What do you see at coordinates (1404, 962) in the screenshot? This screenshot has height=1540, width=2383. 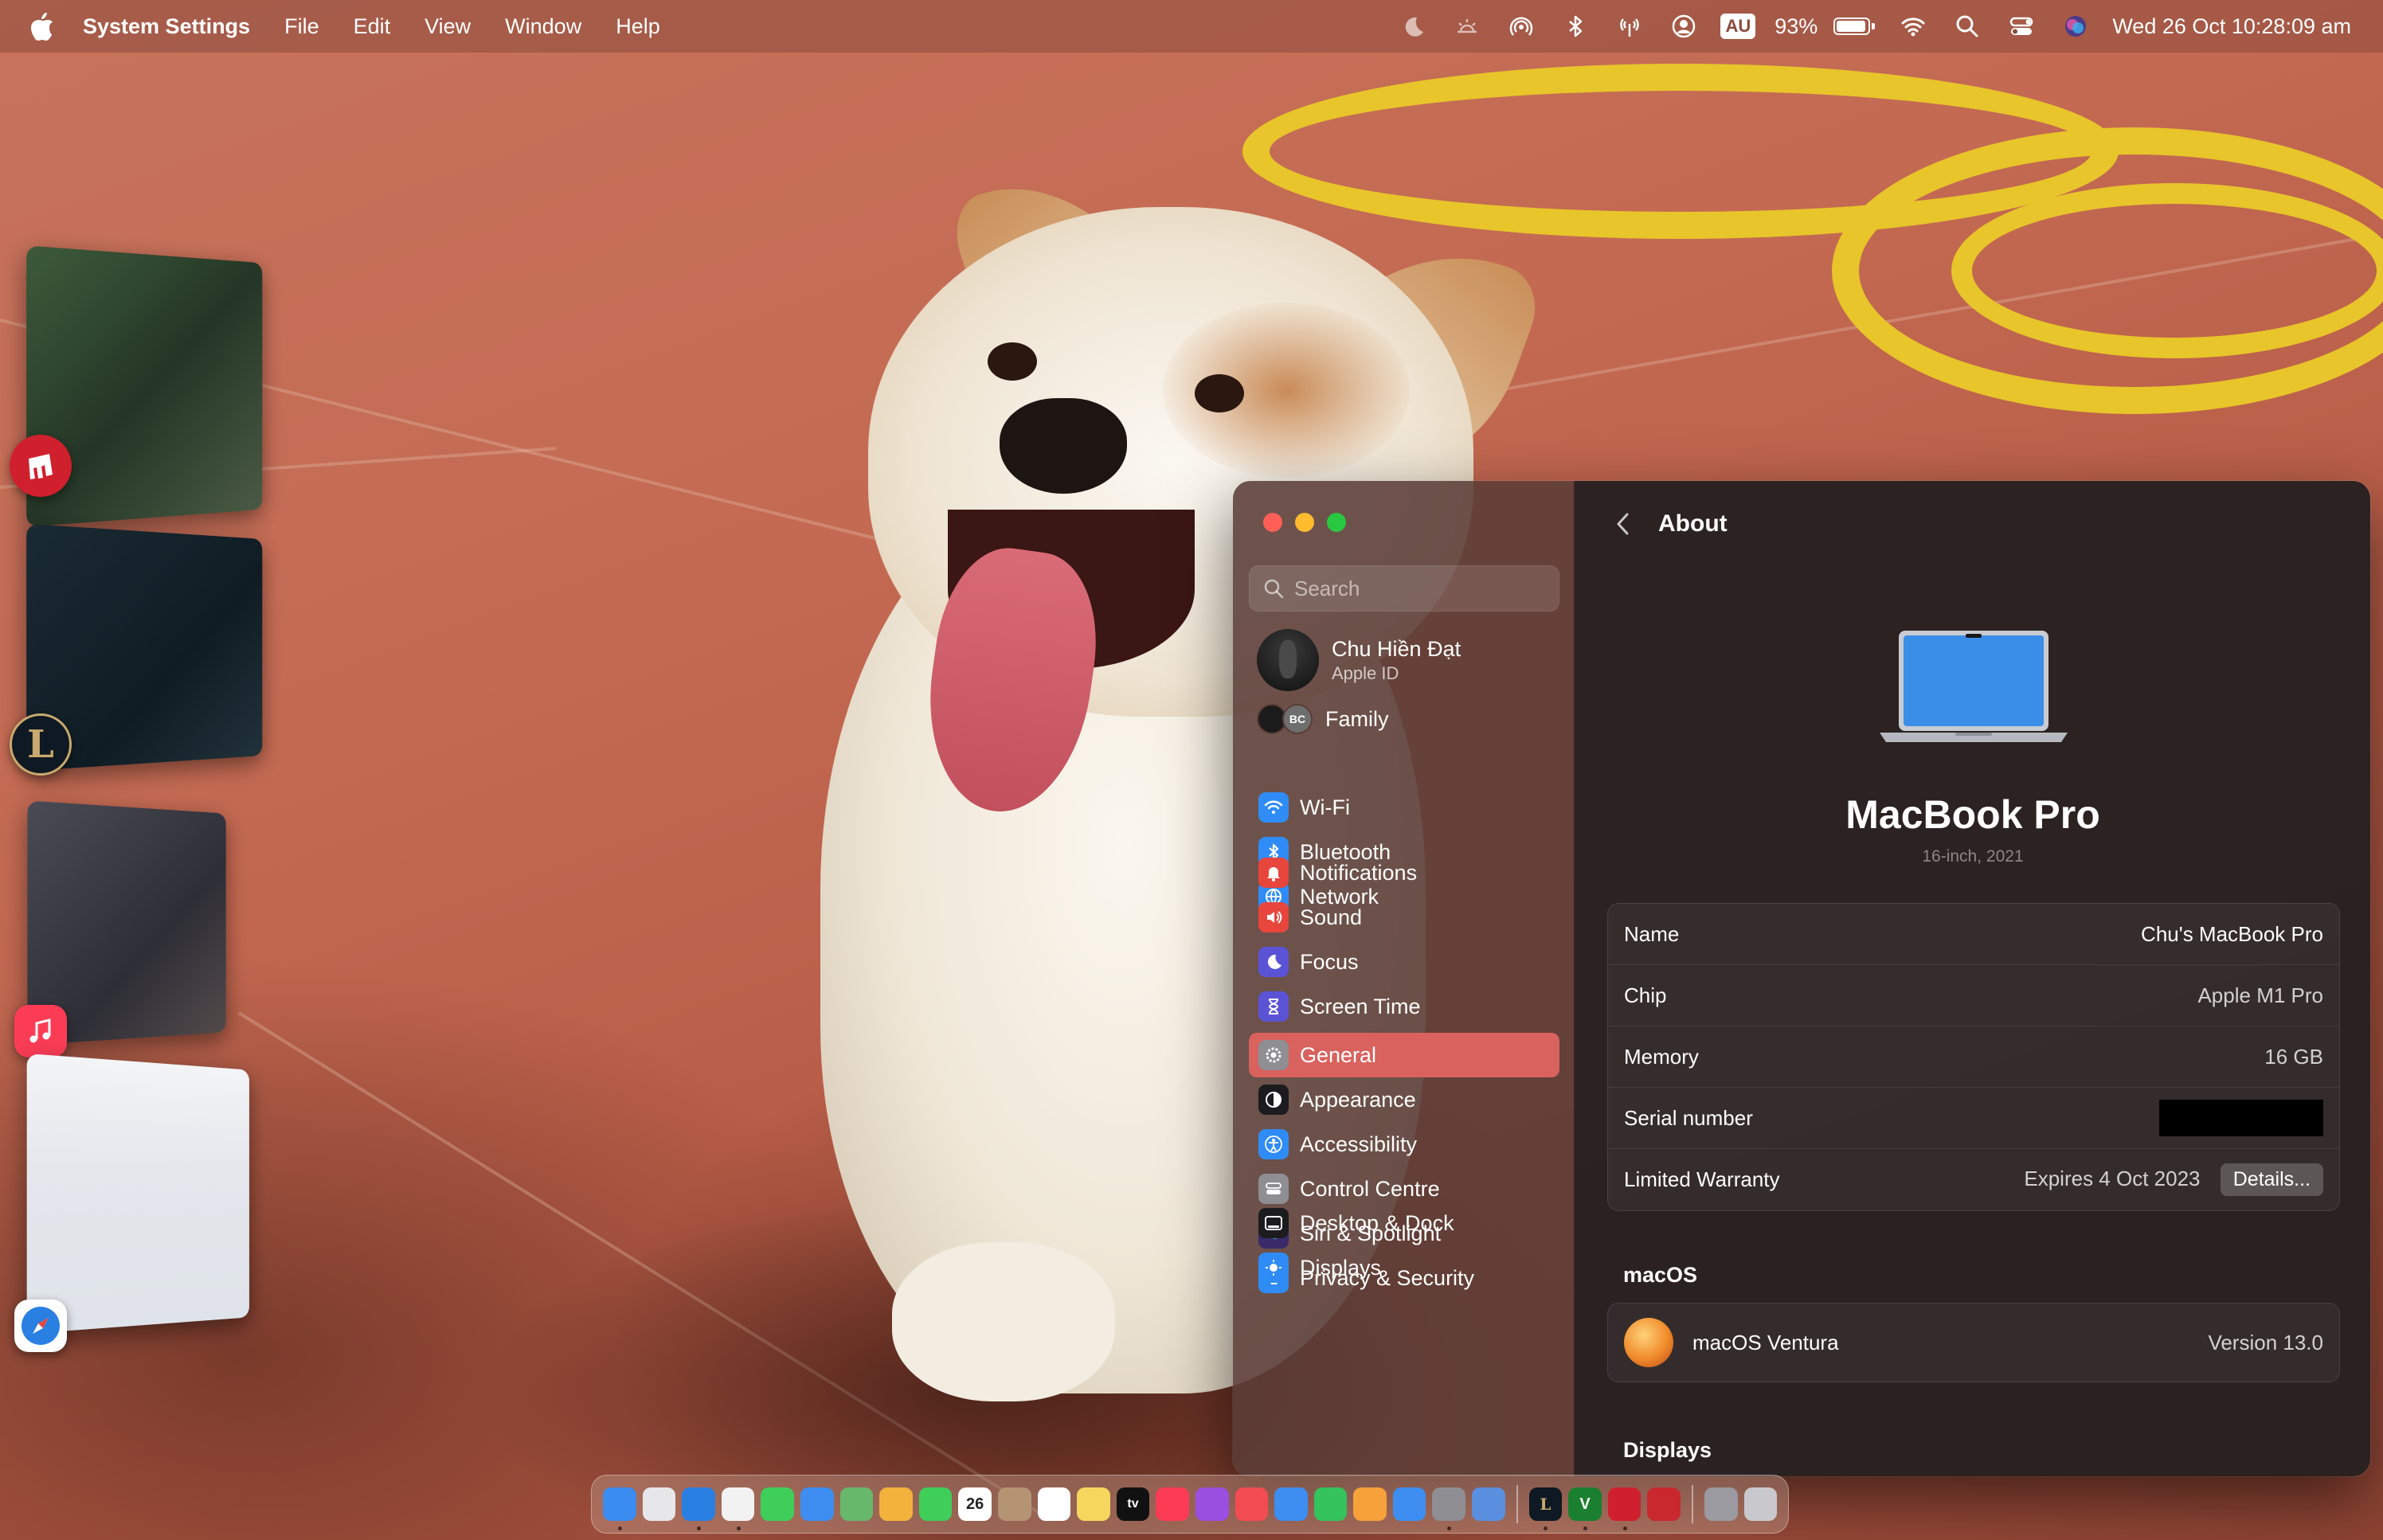 I see `sidebar-item-focus: Focus` at bounding box center [1404, 962].